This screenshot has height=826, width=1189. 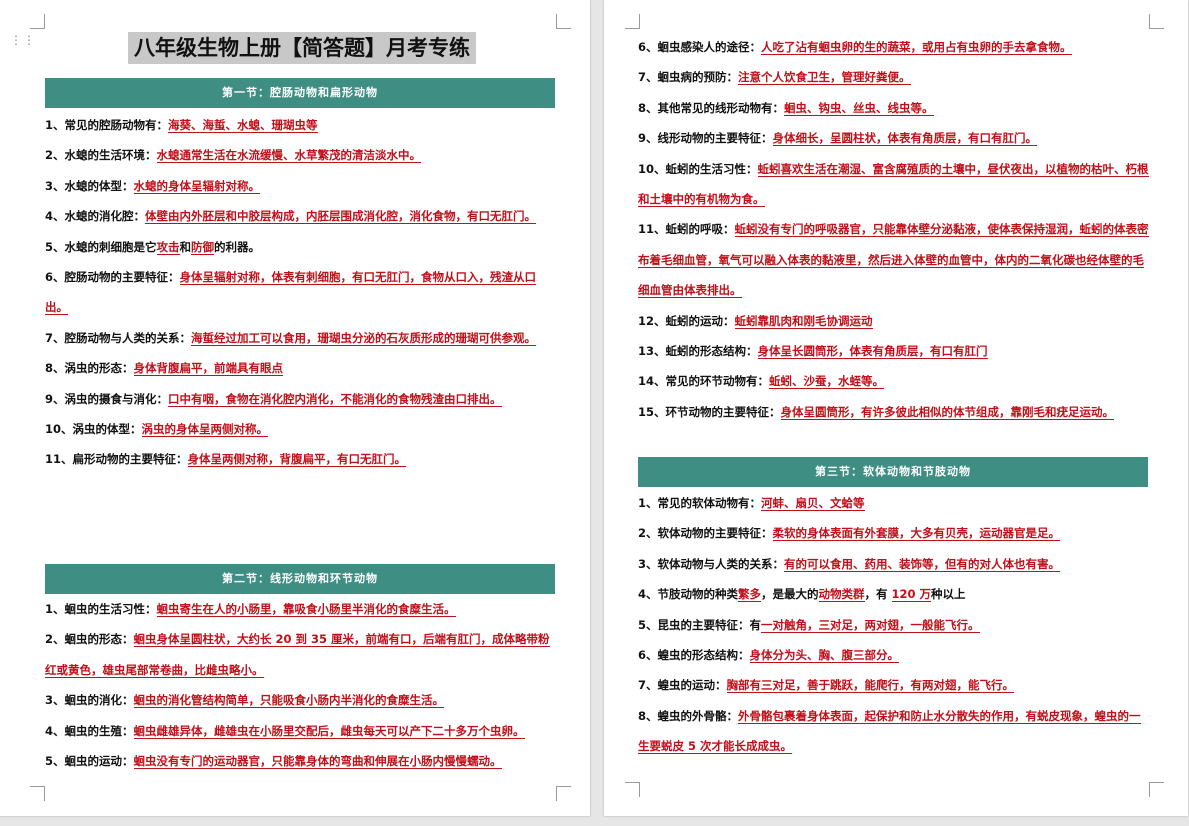 I want to click on question-item: 7、蝗虫的运动：胸部有三对足，善于跳跃，能爬行，有两对翅，能飞行。, so click(x=894, y=685).